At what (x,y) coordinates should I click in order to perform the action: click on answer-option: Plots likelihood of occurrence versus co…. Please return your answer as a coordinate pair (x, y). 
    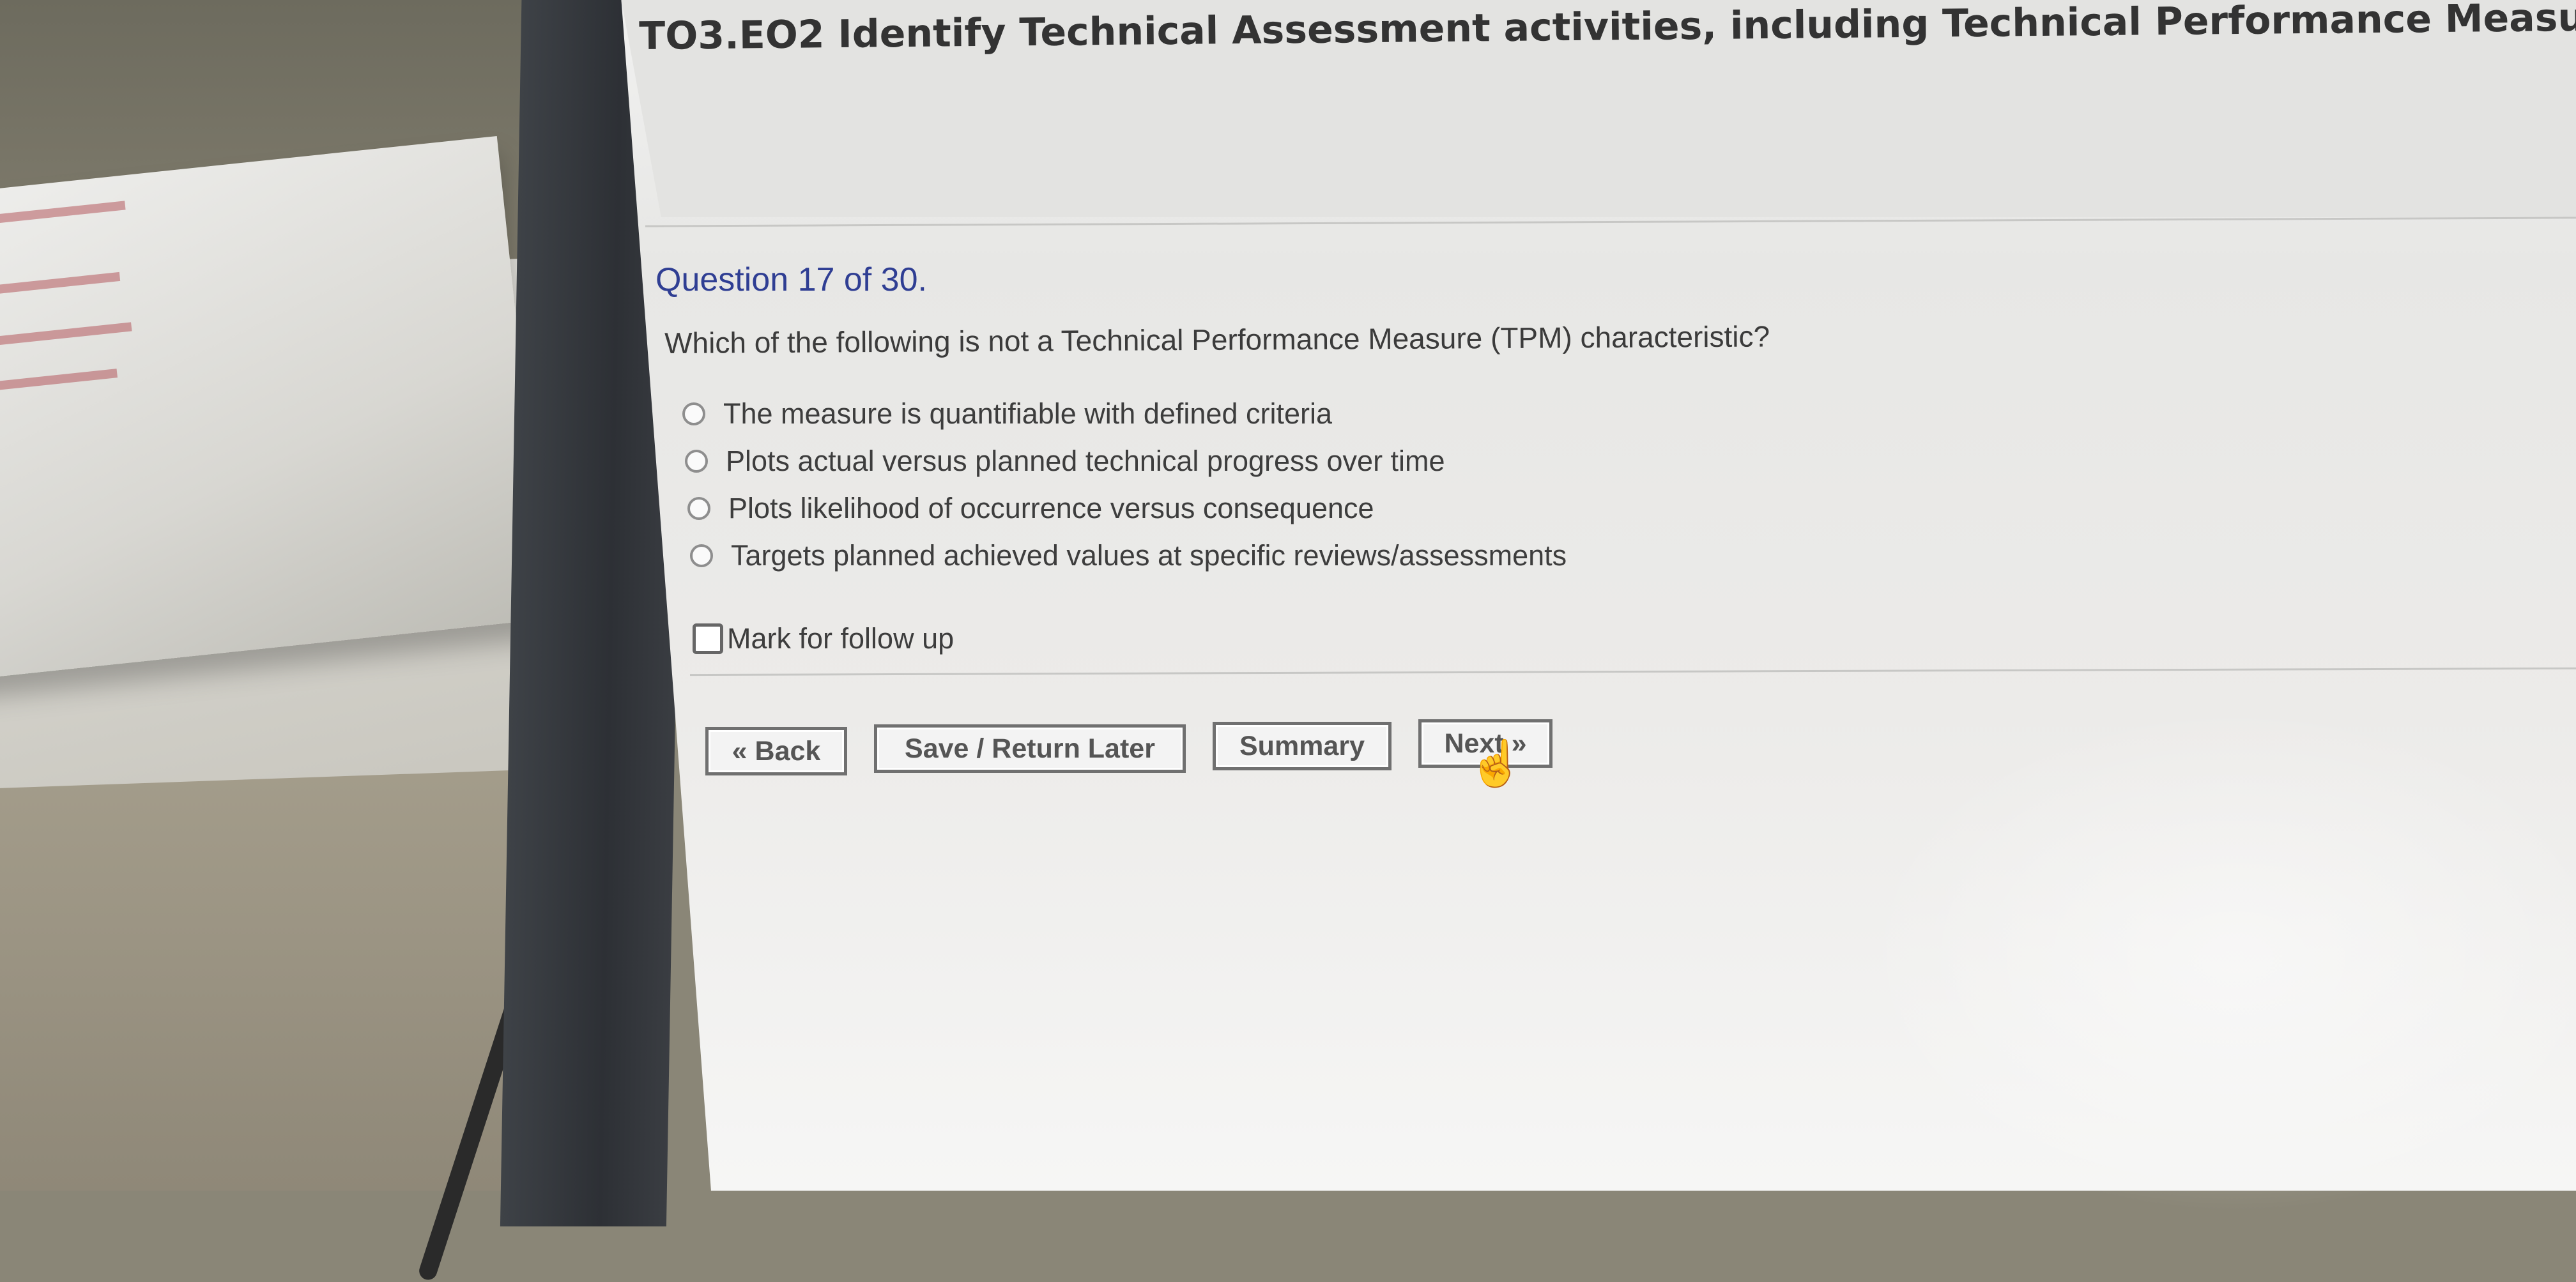
    Looking at the image, I should click on (1030, 509).